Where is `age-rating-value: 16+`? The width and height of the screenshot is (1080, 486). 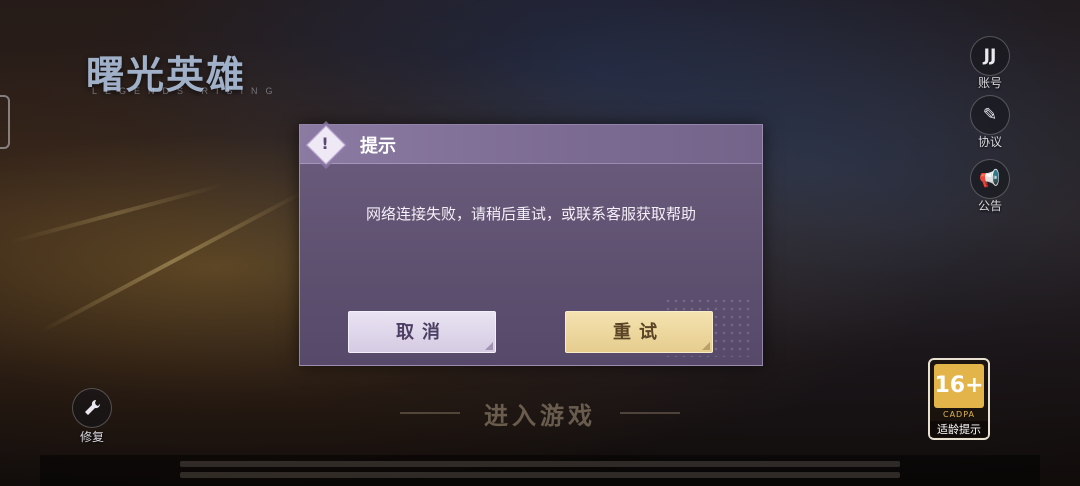 age-rating-value: 16+ is located at coordinates (959, 386).